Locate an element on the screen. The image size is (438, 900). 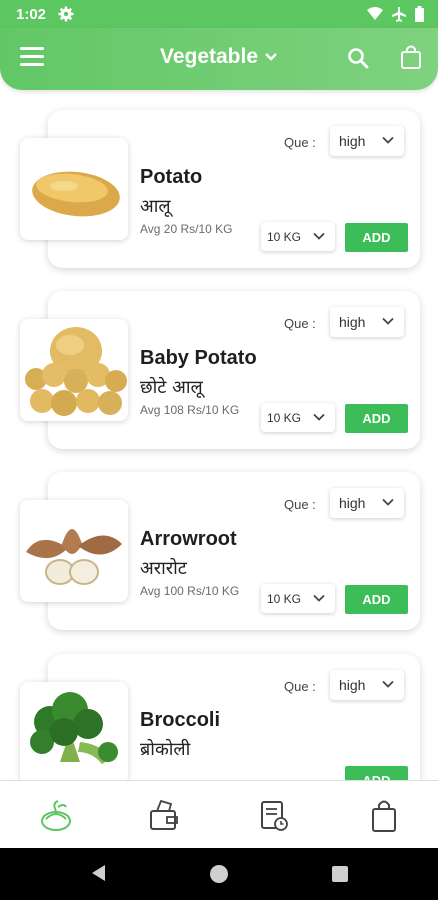
product-price: Avg 108 Rs/10 KG is located at coordinates (190, 410).